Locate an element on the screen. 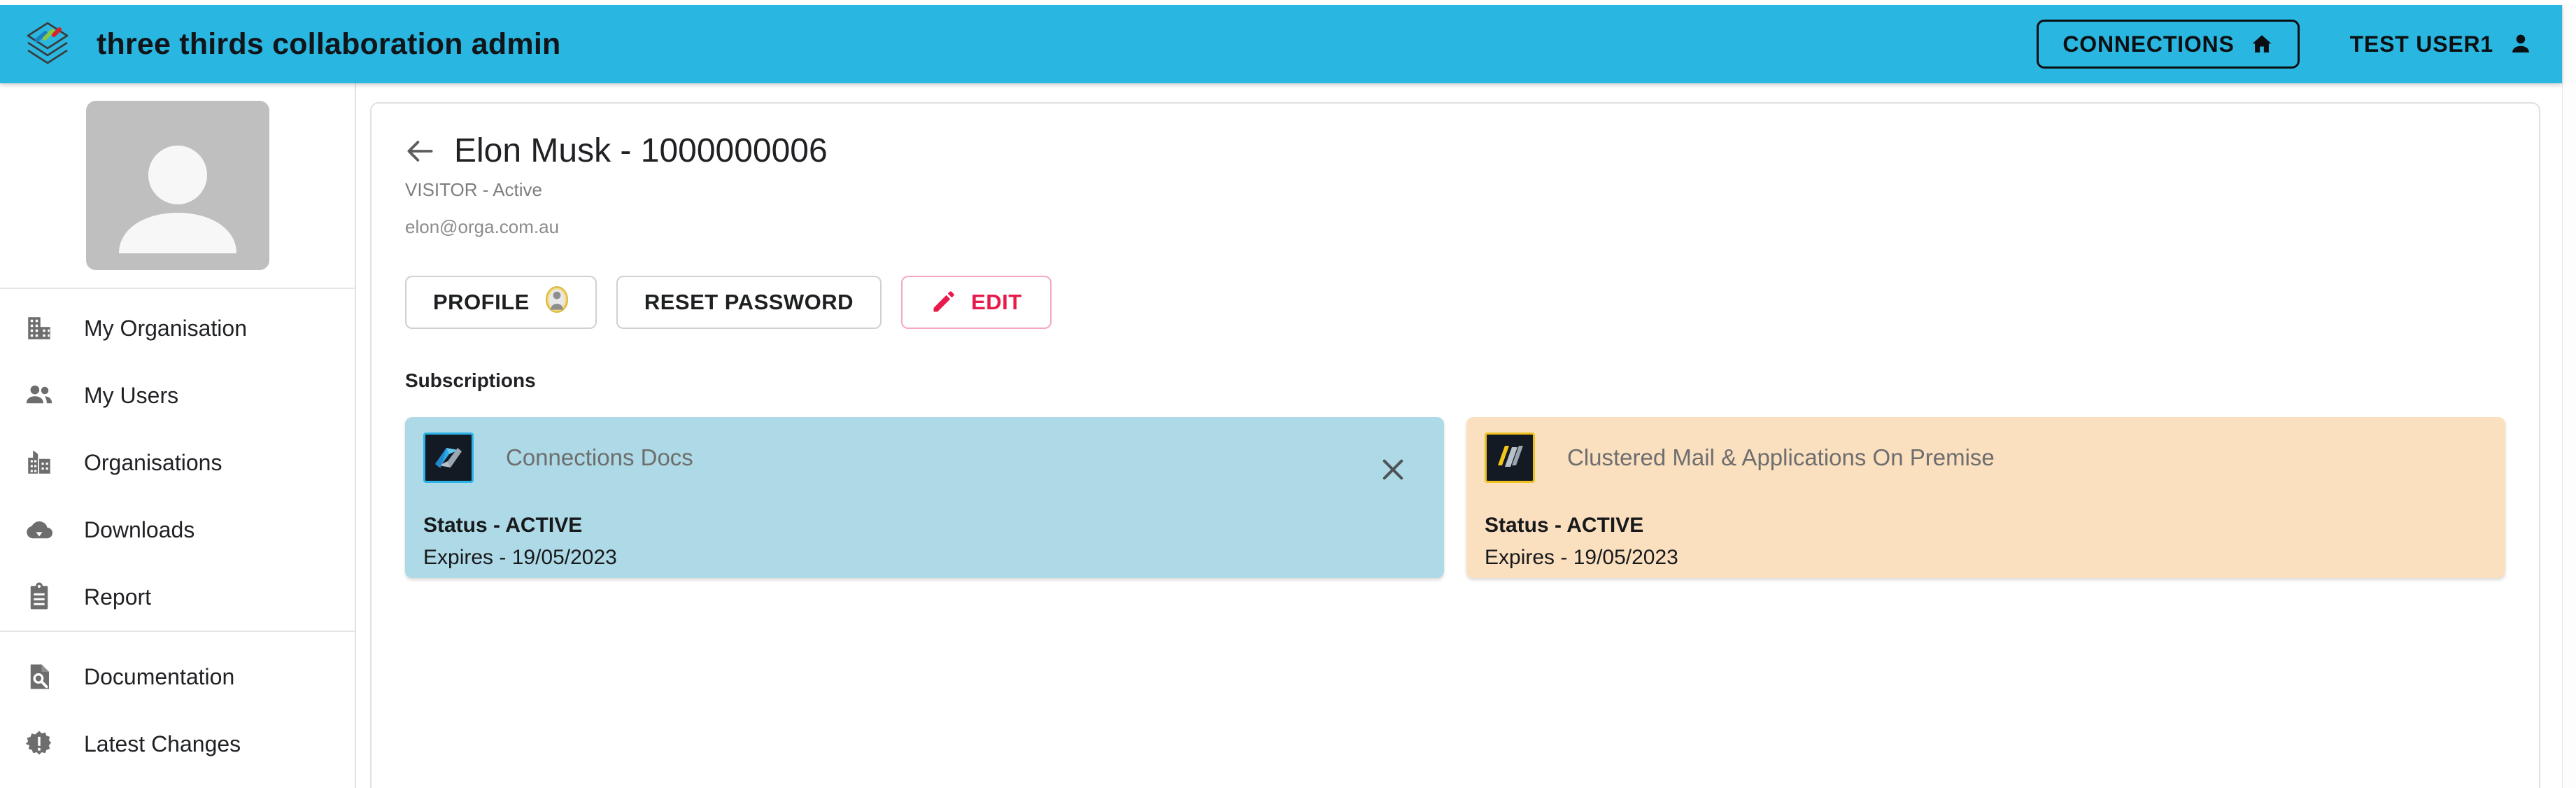 This screenshot has width=2576, height=788. cloud-download-icon is located at coordinates (39, 529).